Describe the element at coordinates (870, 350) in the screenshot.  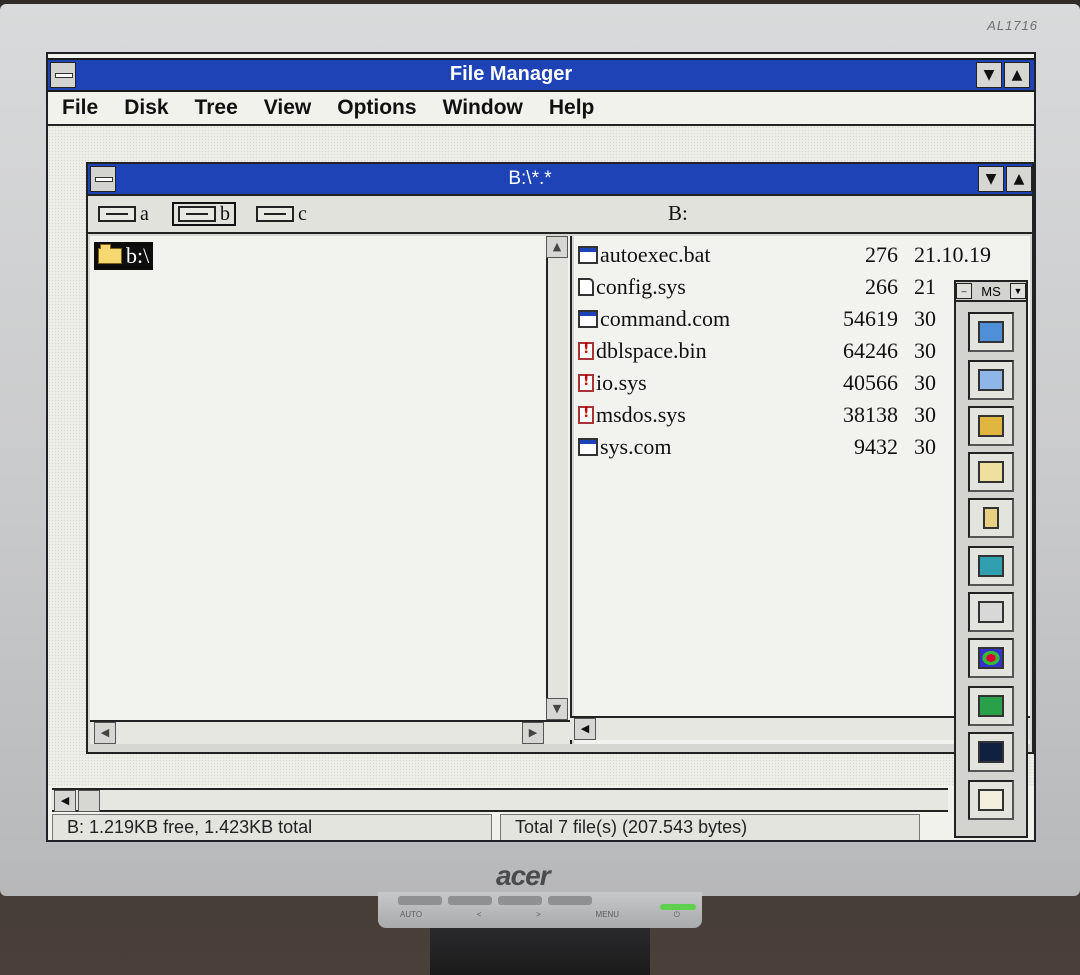
I see `file-size: 64246` at that location.